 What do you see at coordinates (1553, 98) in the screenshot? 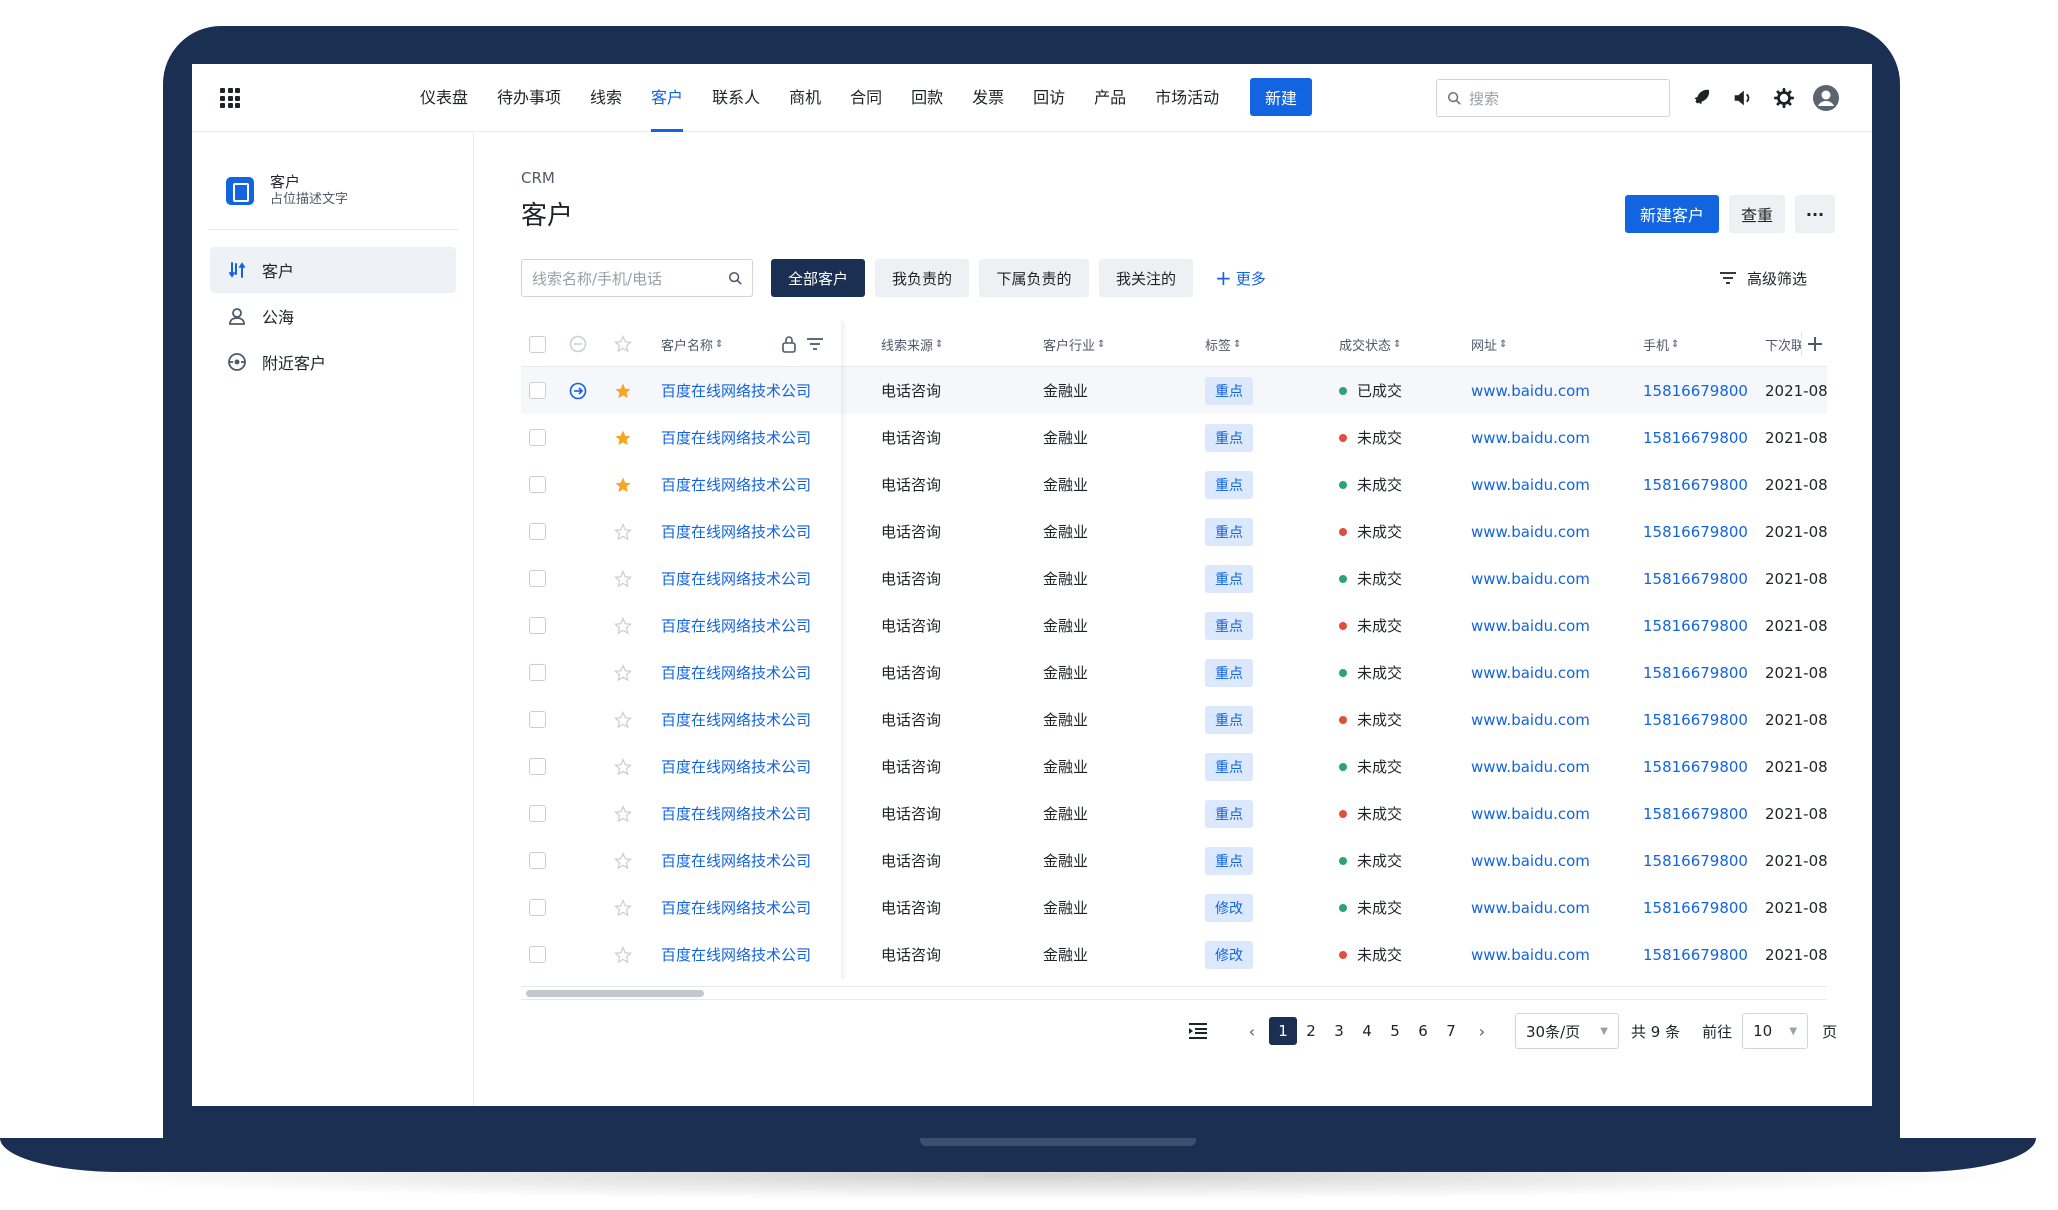
I see `global-search-input: 搜索` at bounding box center [1553, 98].